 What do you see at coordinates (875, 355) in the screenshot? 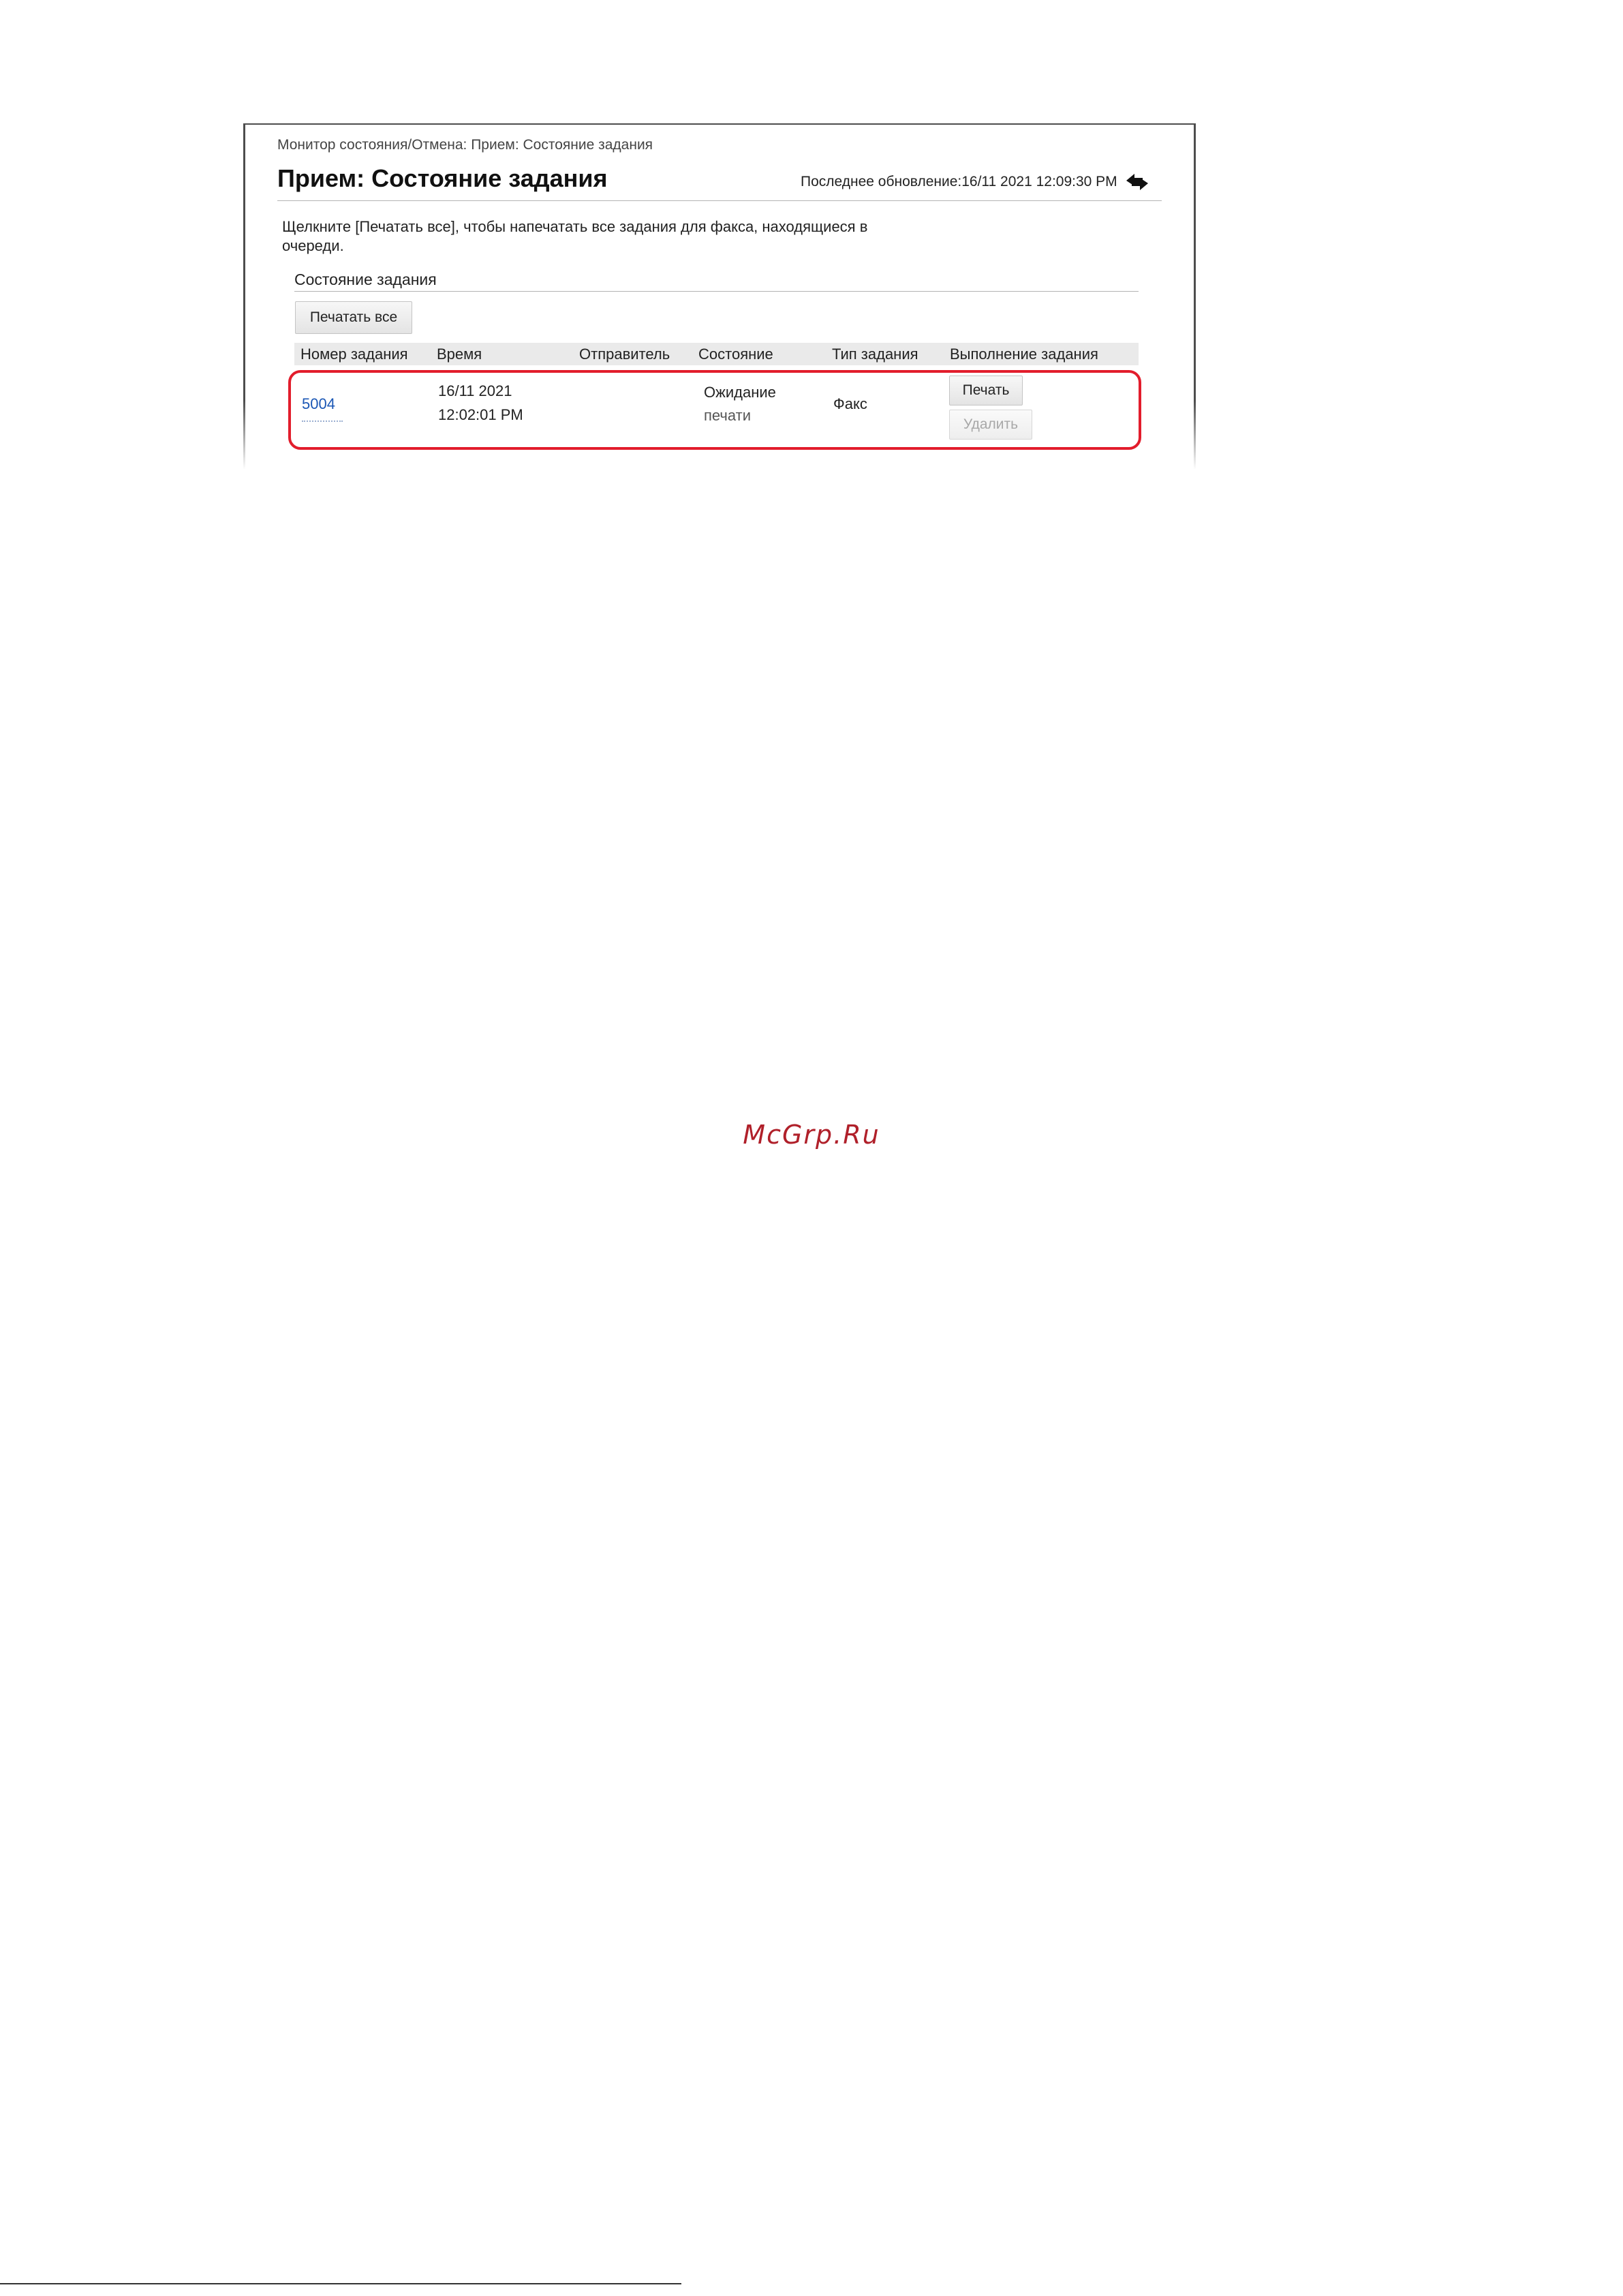
I see `column-header-job-type: Тип задания` at bounding box center [875, 355].